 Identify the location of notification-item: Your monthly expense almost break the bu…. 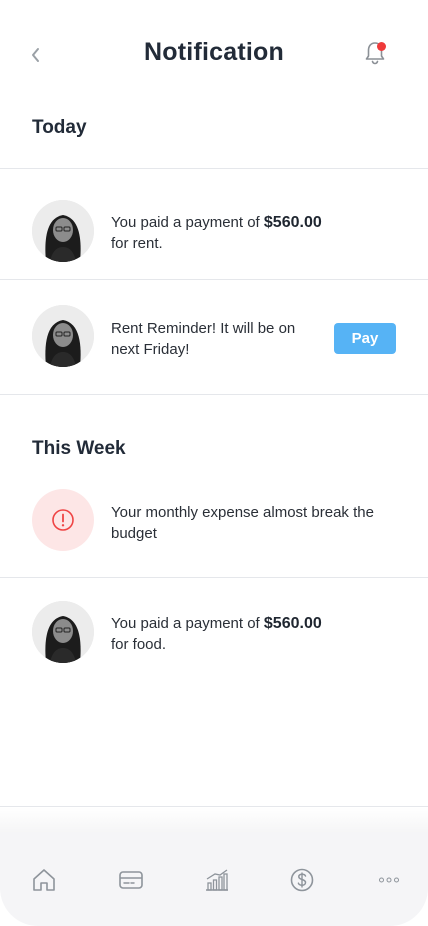
(214, 528).